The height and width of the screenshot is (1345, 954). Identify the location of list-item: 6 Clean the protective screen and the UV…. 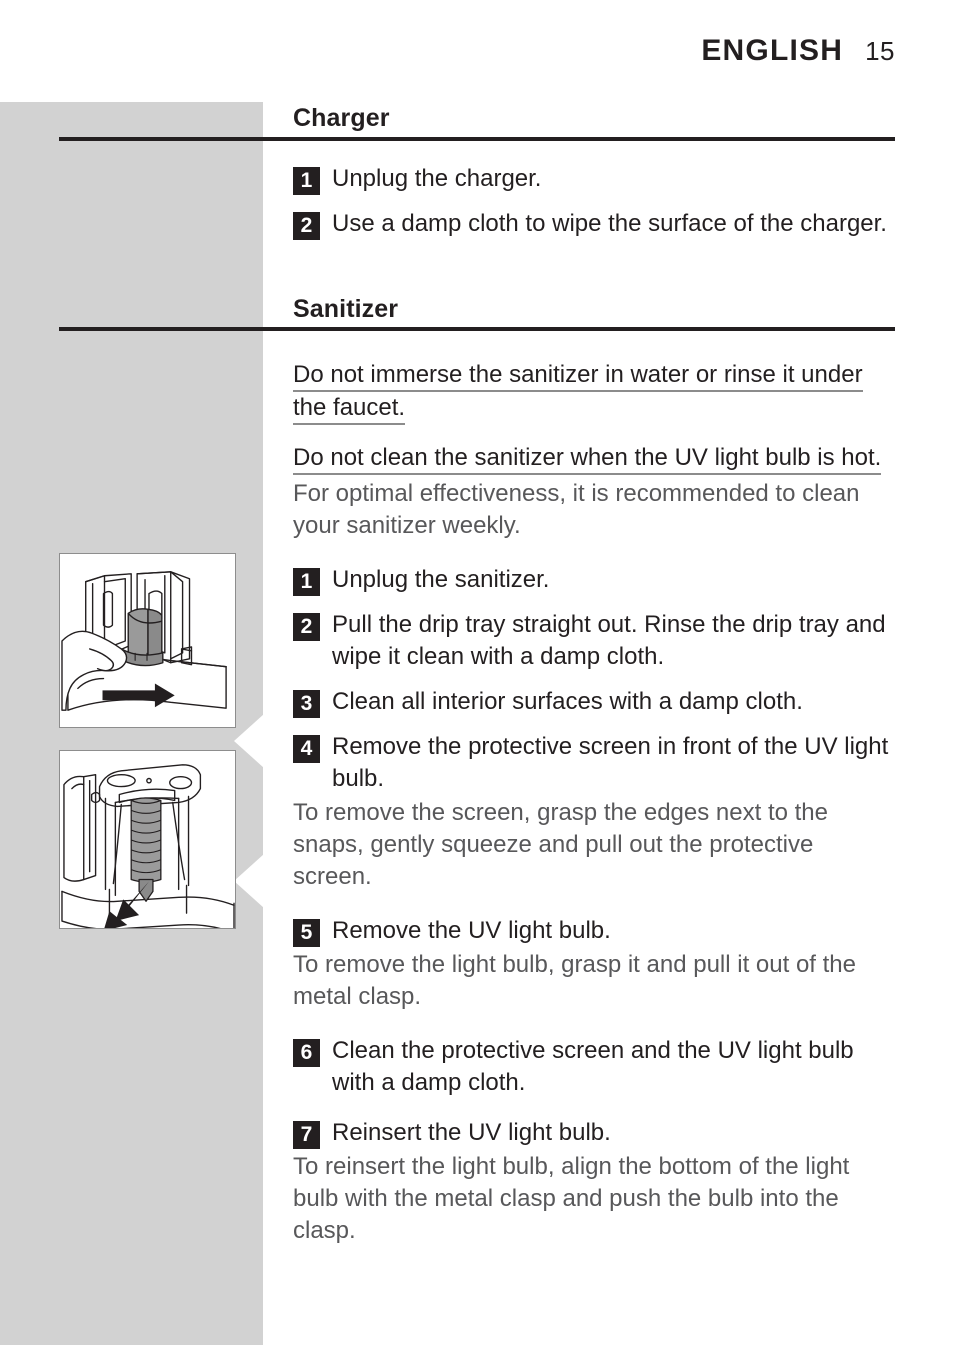
(594, 1067).